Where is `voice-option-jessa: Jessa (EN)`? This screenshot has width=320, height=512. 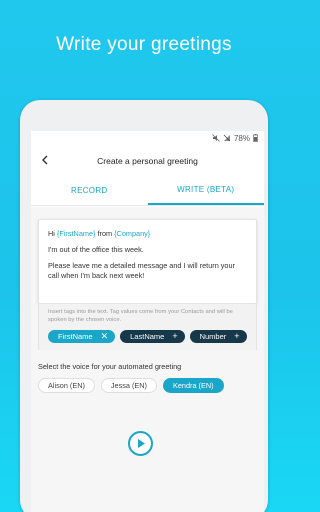 voice-option-jessa: Jessa (EN) is located at coordinates (128, 385).